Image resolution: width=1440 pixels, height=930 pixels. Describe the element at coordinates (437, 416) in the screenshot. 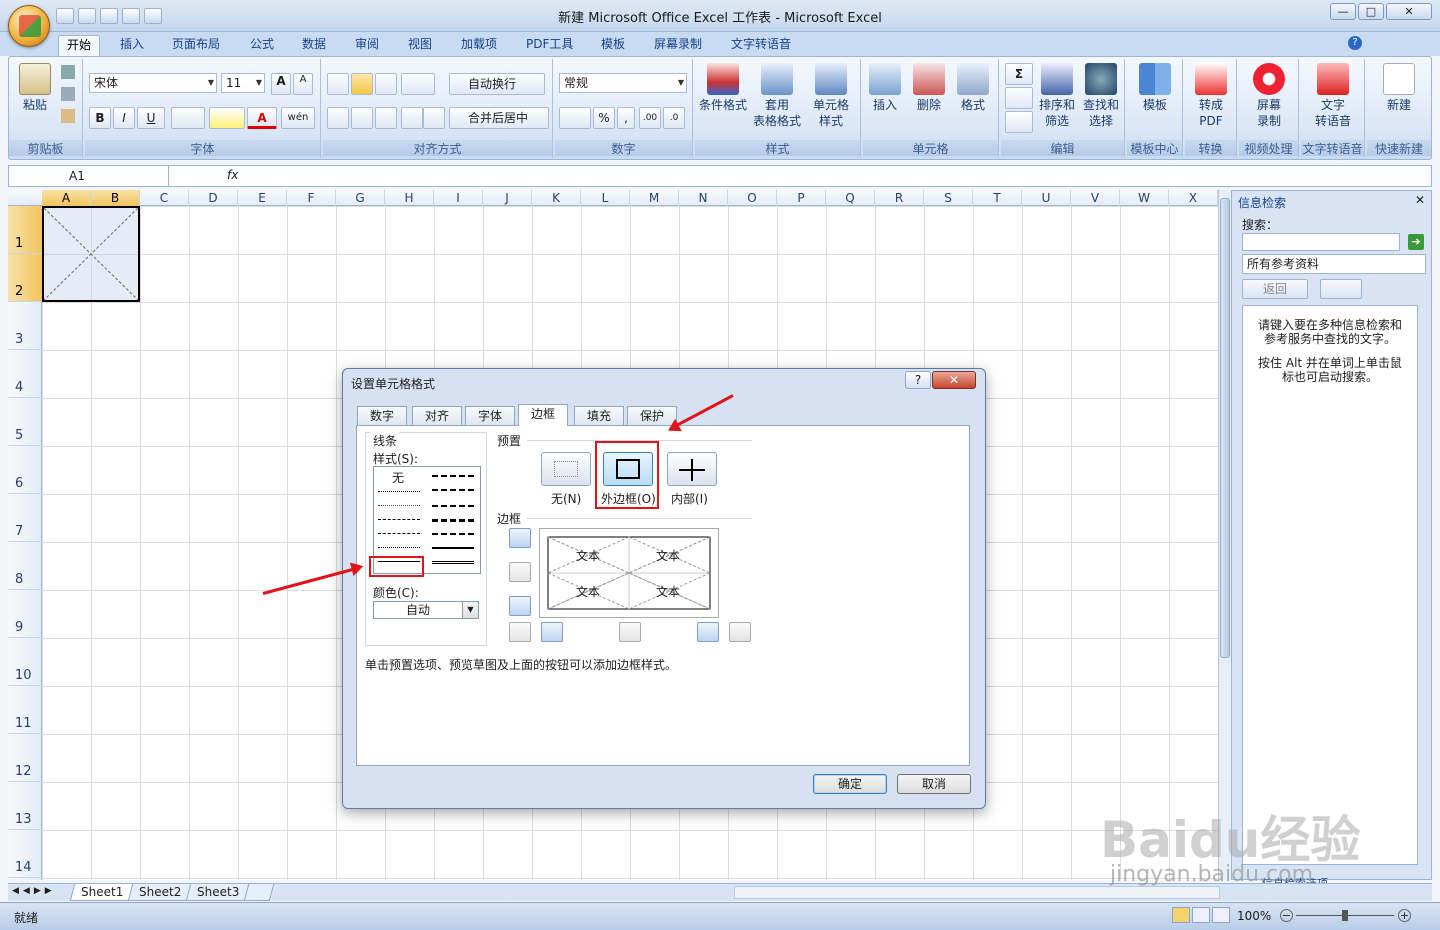

I see `tab-alignment: 对齐` at that location.